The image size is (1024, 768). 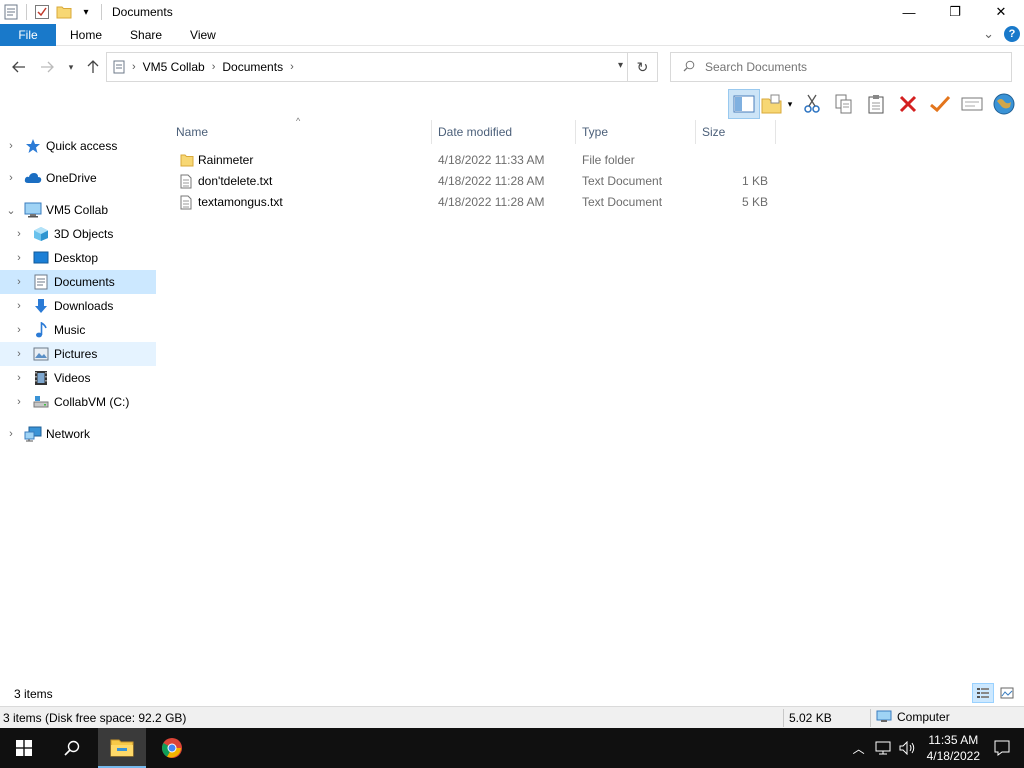 I want to click on nav-3d-objects: › 3D Objects, so click(x=78, y=234).